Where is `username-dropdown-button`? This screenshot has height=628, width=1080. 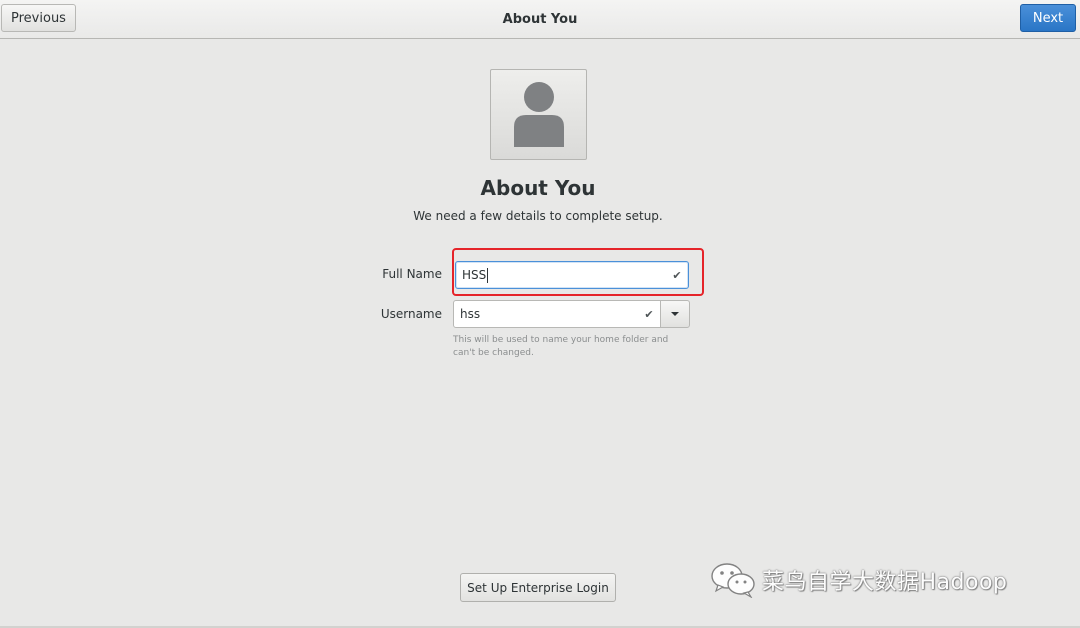
username-dropdown-button is located at coordinates (675, 314).